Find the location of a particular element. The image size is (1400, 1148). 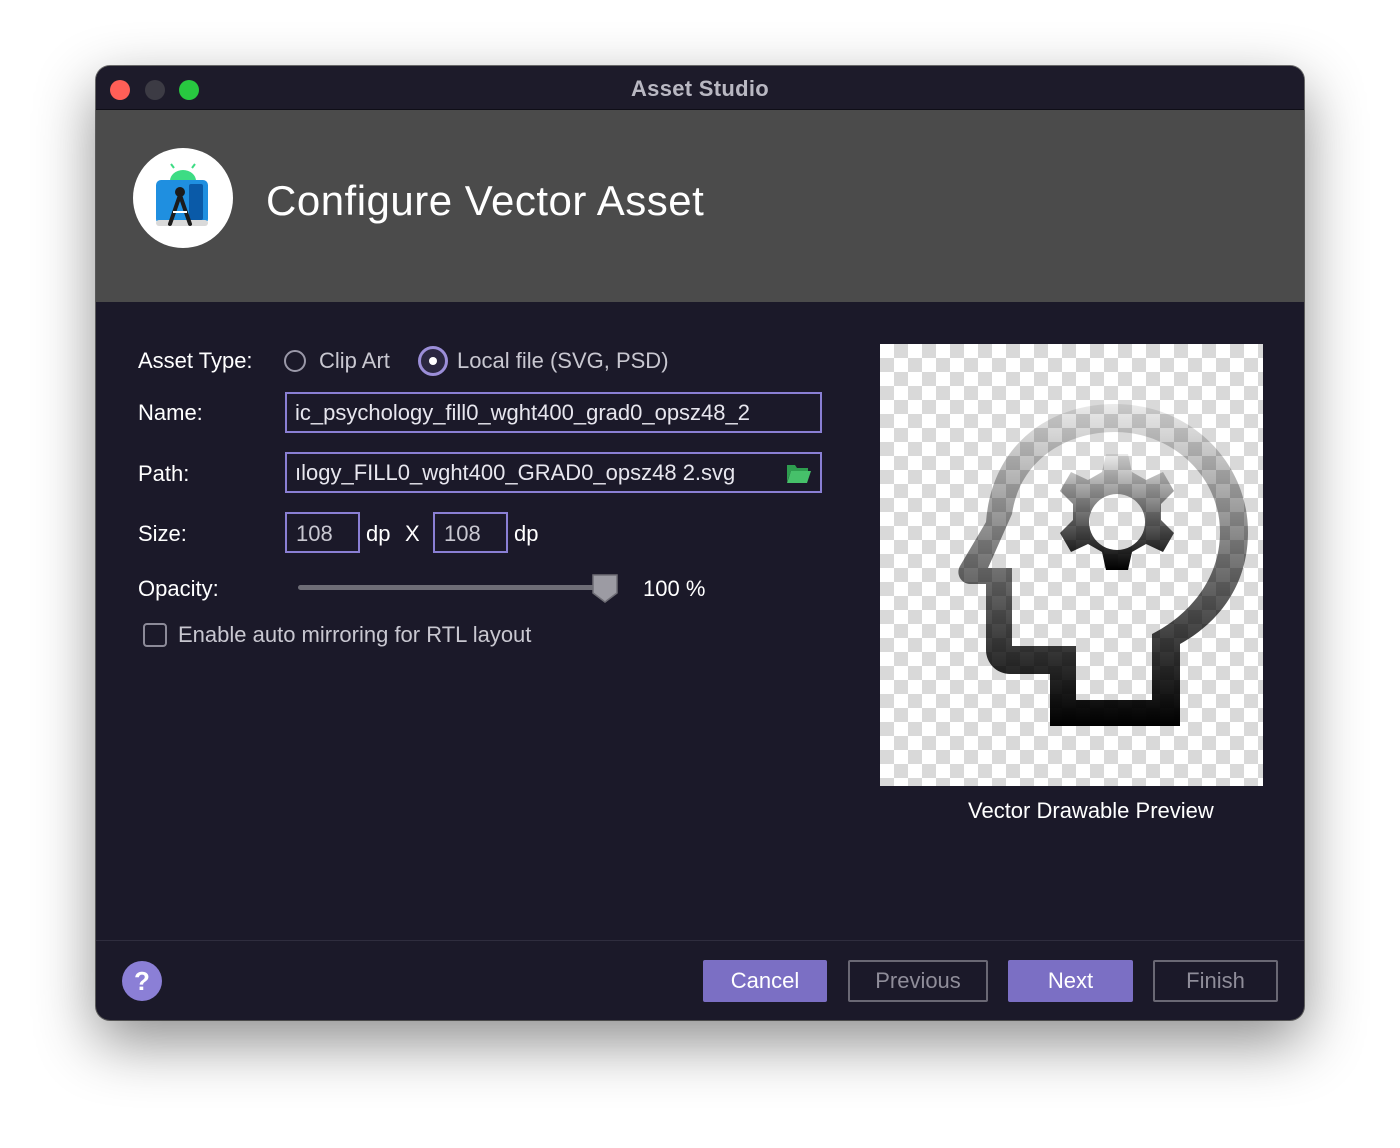

wizard-header: Configure Vector Asset is located at coordinates (700, 206).